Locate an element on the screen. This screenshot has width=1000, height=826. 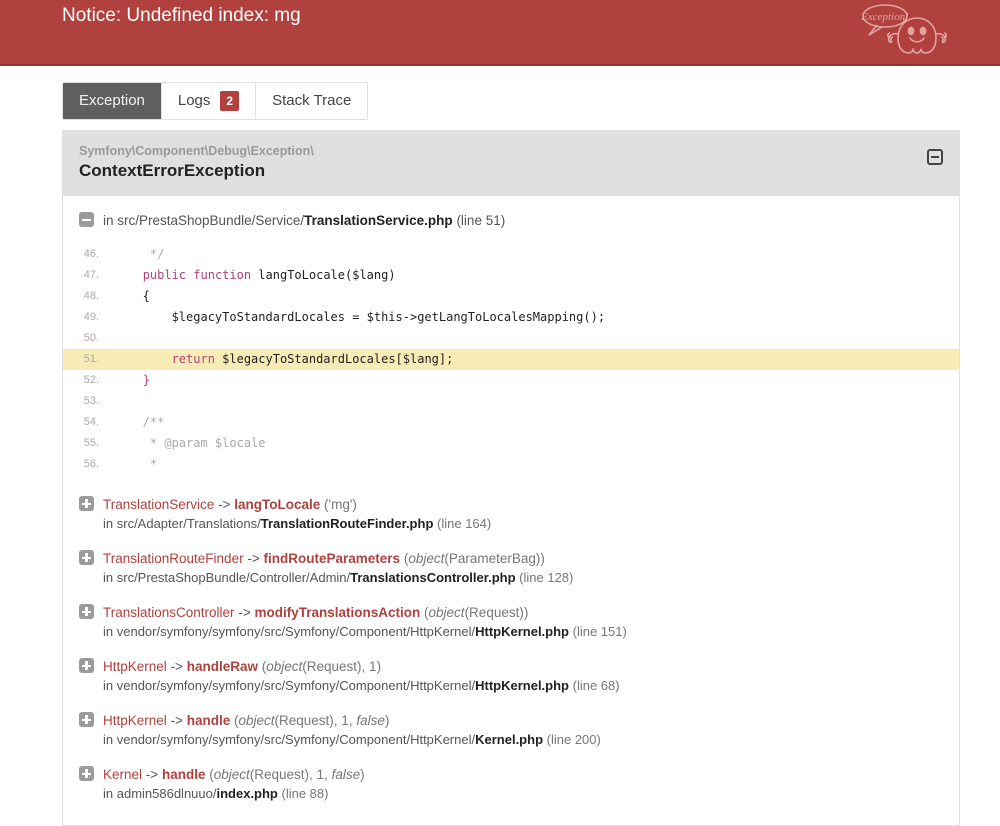
code-line: 50. is located at coordinates (511, 338).